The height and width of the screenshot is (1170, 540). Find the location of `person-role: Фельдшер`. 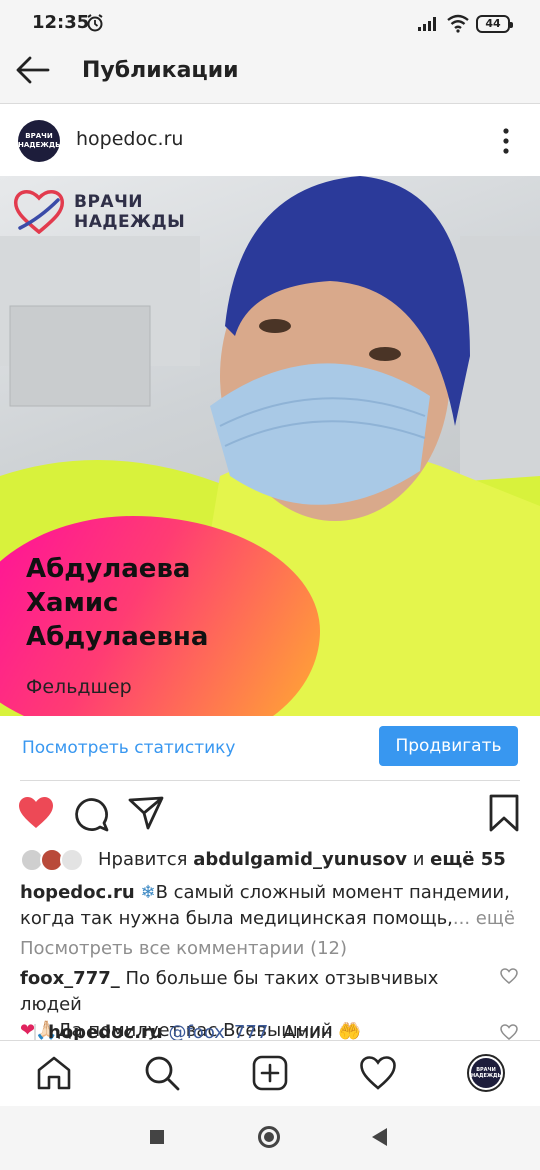

person-role: Фельдшер is located at coordinates (79, 687).